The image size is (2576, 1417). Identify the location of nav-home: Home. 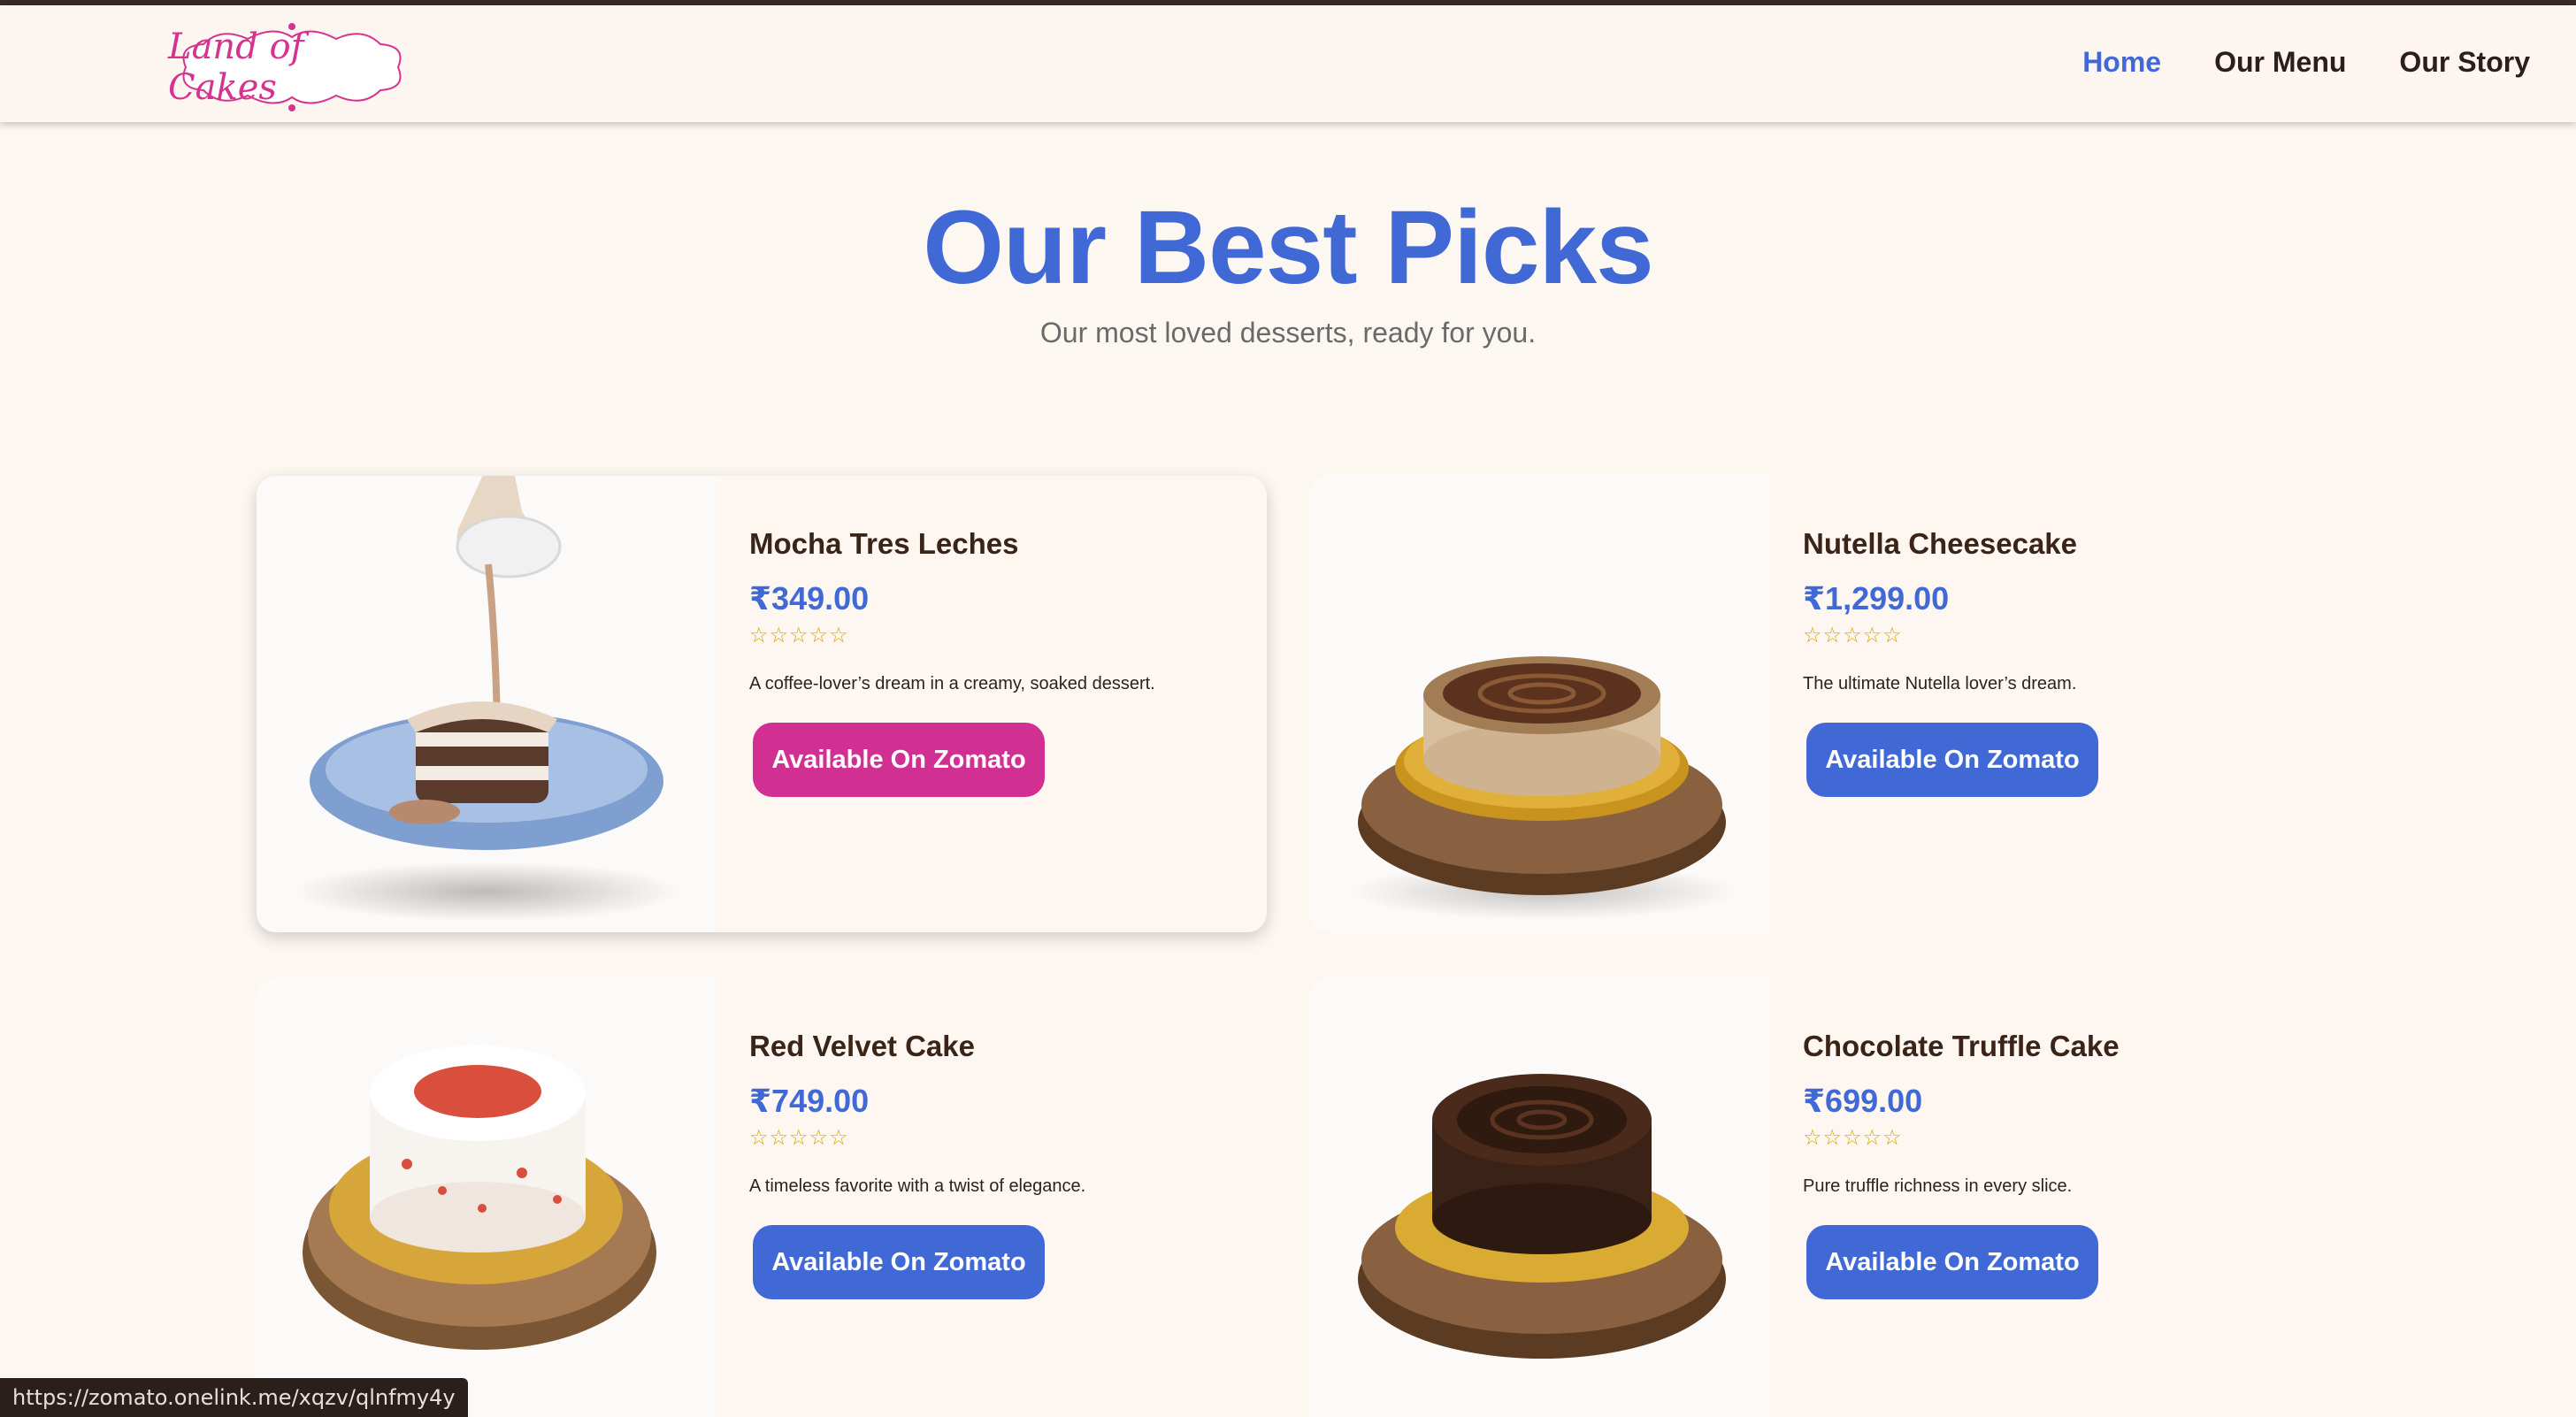
(2121, 62).